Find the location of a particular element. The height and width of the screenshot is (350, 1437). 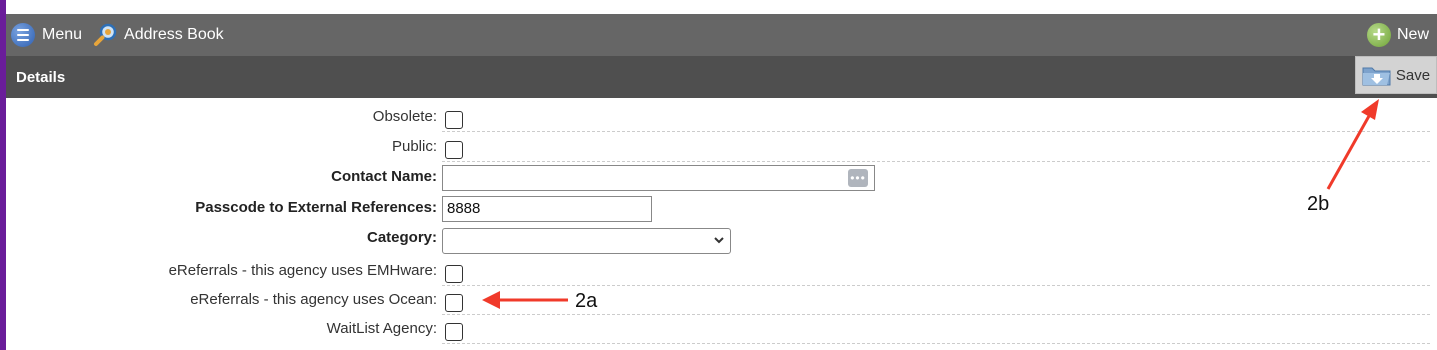

category-label: Category: is located at coordinates (401, 237).